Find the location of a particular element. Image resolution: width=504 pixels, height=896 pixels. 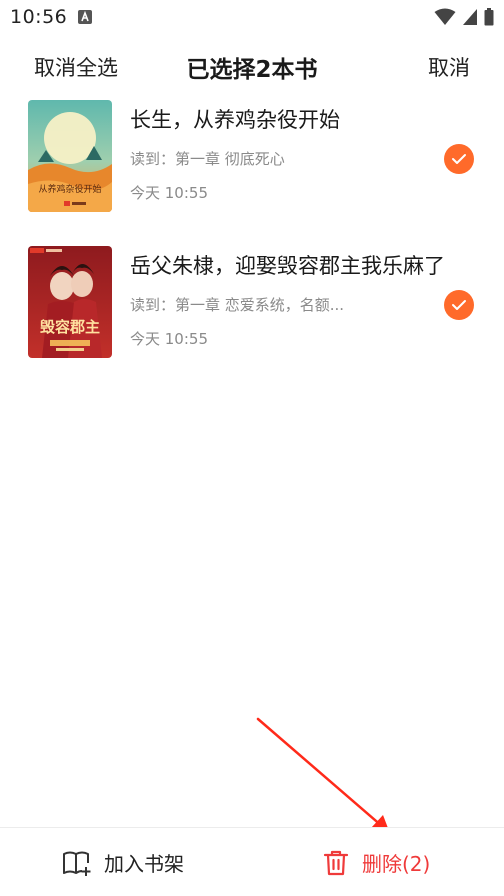

add-to-shelf-button: 加入书架 is located at coordinates (123, 862).